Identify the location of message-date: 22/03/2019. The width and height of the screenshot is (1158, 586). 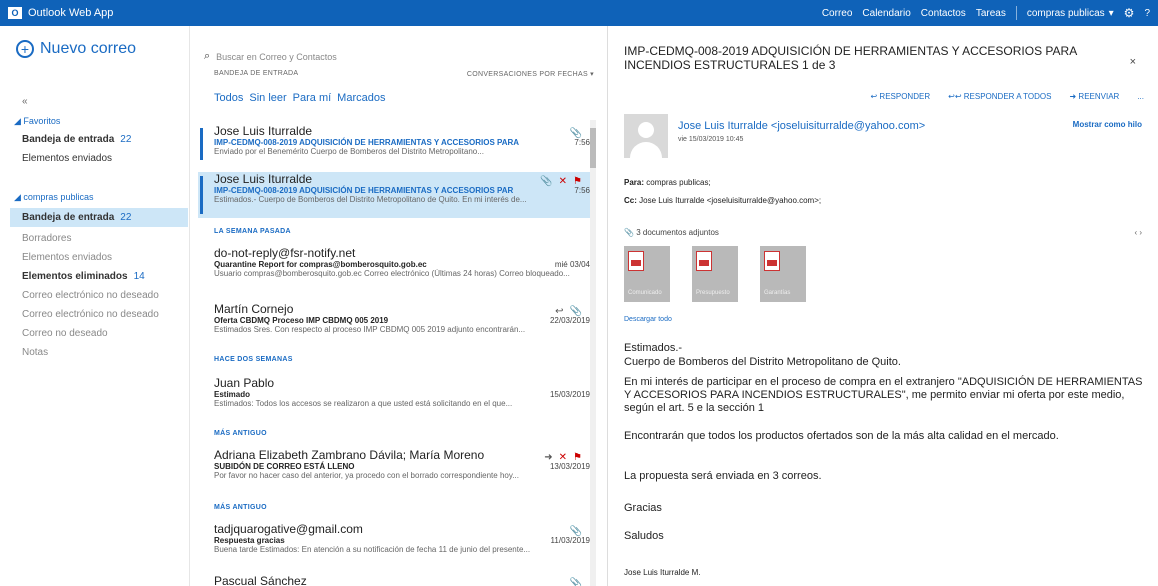
(569, 320).